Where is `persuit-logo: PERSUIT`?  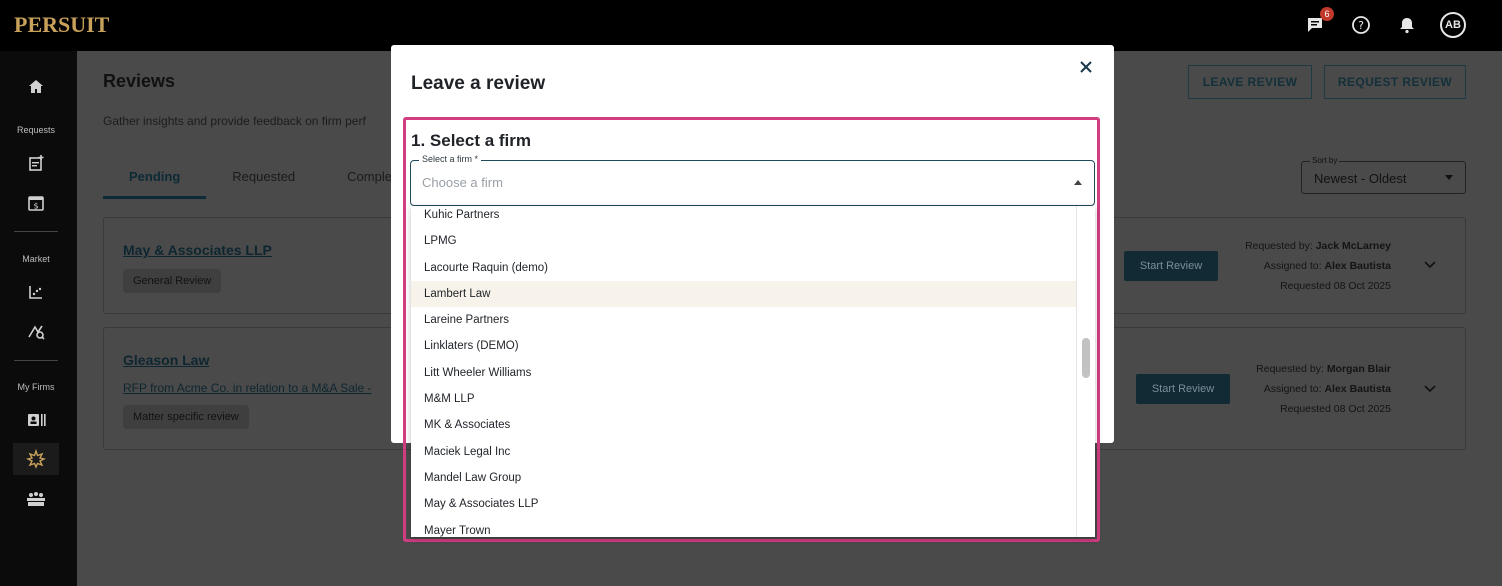
persuit-logo: PERSUIT is located at coordinates (61, 25).